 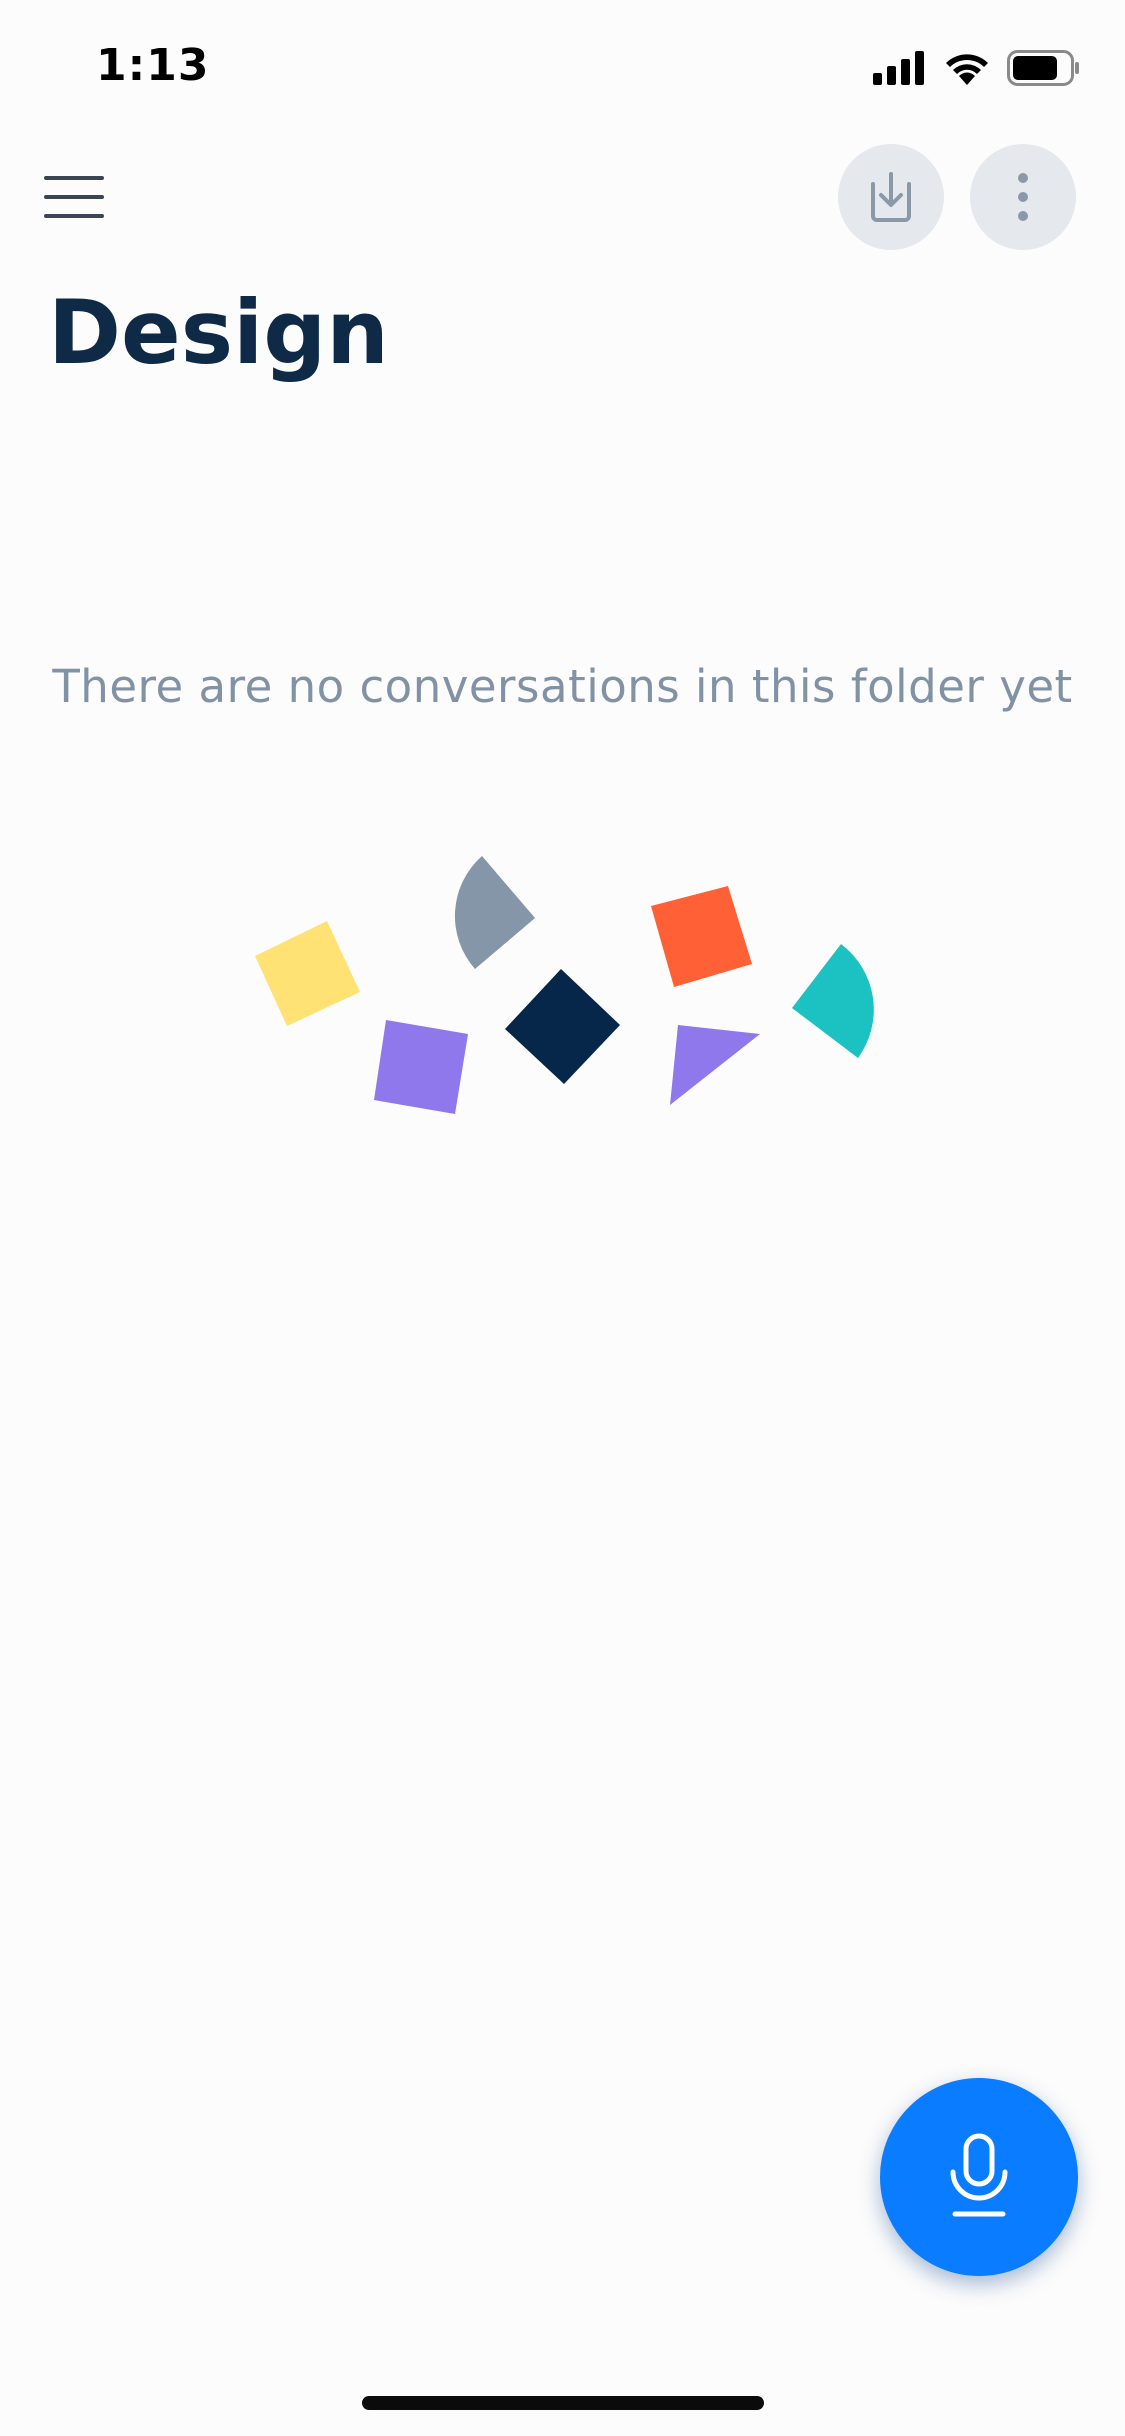 I want to click on vertical-ellipsis-icon, so click(x=1023, y=197).